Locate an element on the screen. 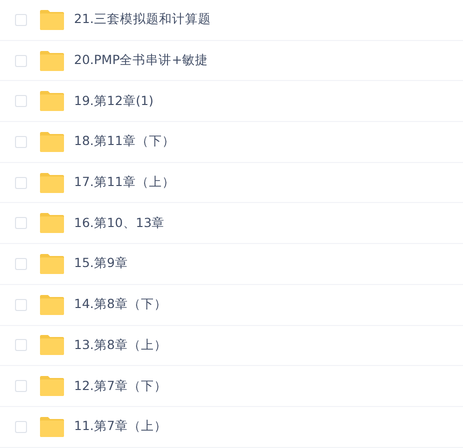 This screenshot has height=448, width=463. folder-name: 13.第8章（上） is located at coordinates (120, 345).